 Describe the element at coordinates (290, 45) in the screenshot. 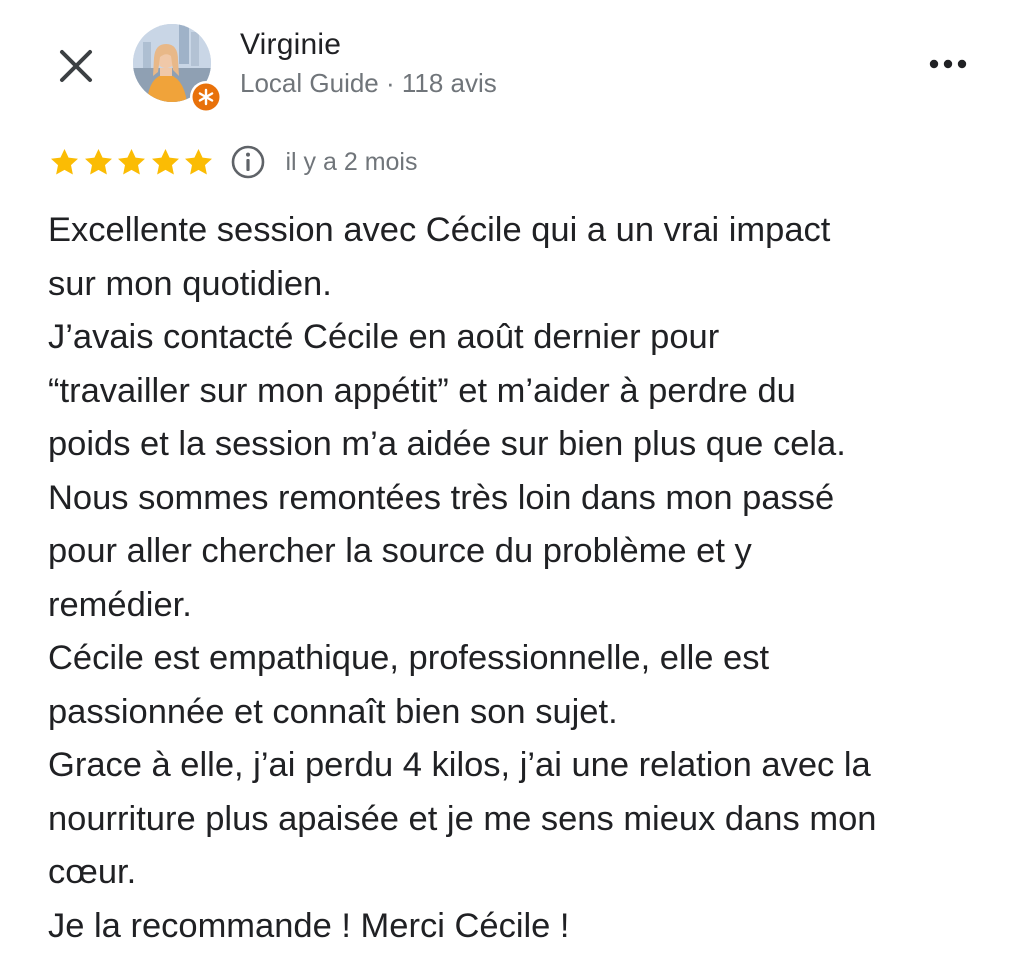

I see `user-name: Virginie` at that location.